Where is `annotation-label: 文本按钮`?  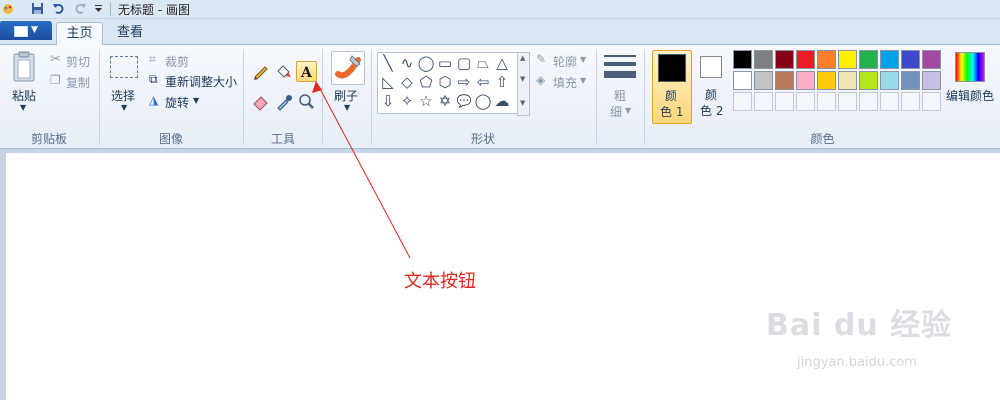
annotation-label: 文本按钮 is located at coordinates (440, 281).